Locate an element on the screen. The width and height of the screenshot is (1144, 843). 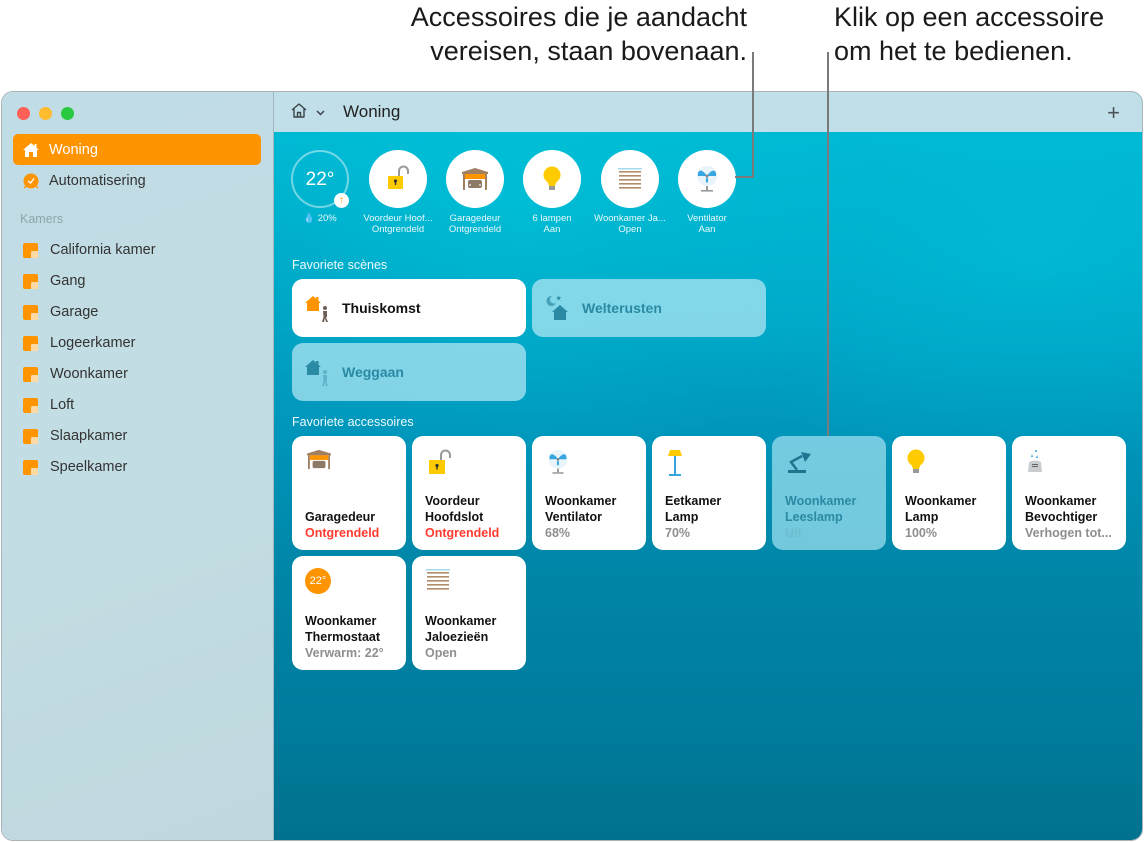
accessory-name: Bevochtiger is located at coordinates (1061, 517).